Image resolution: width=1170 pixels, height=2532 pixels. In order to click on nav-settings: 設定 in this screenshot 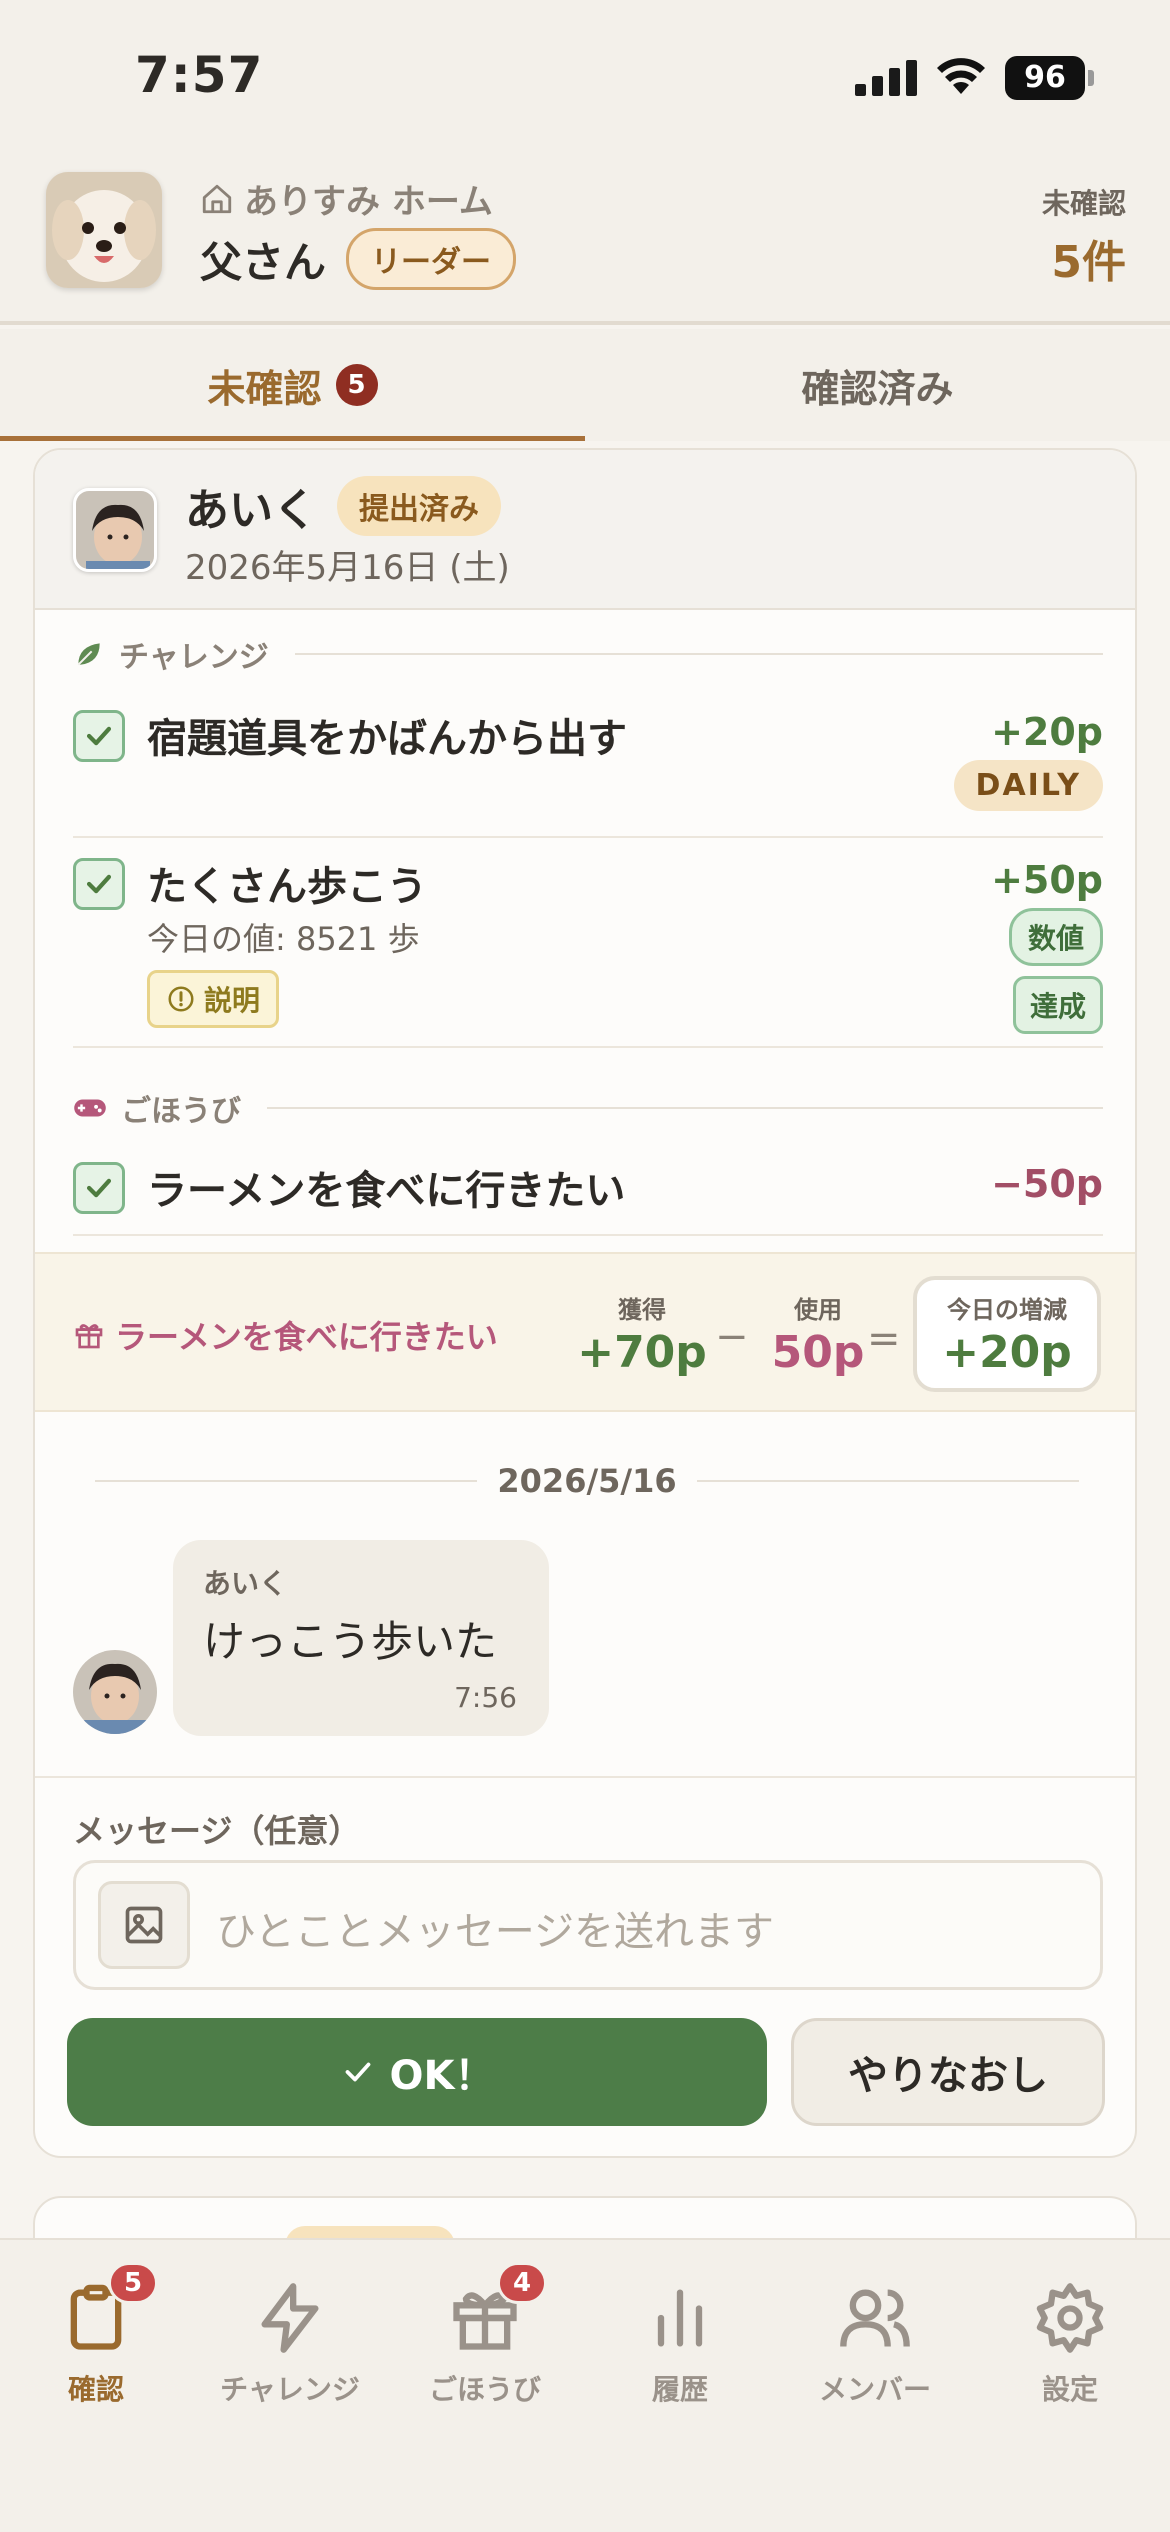, I will do `click(1070, 2344)`.